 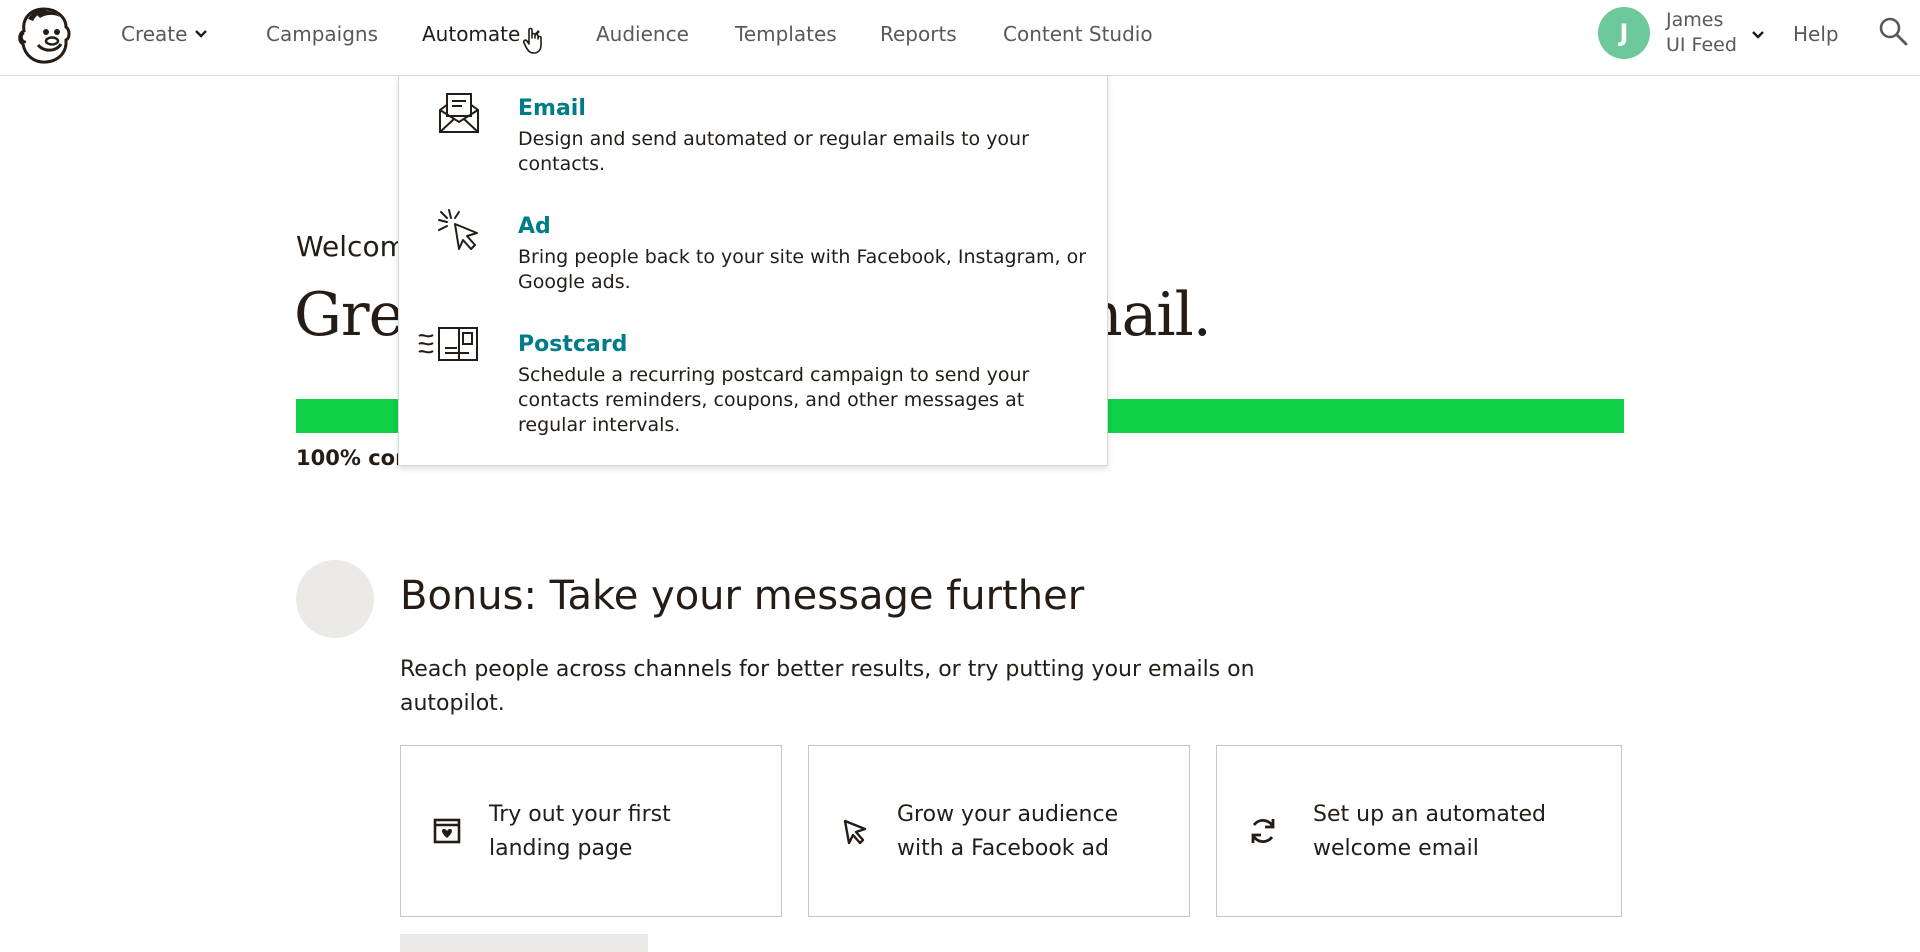 I want to click on cursor-icon, so click(x=855, y=832).